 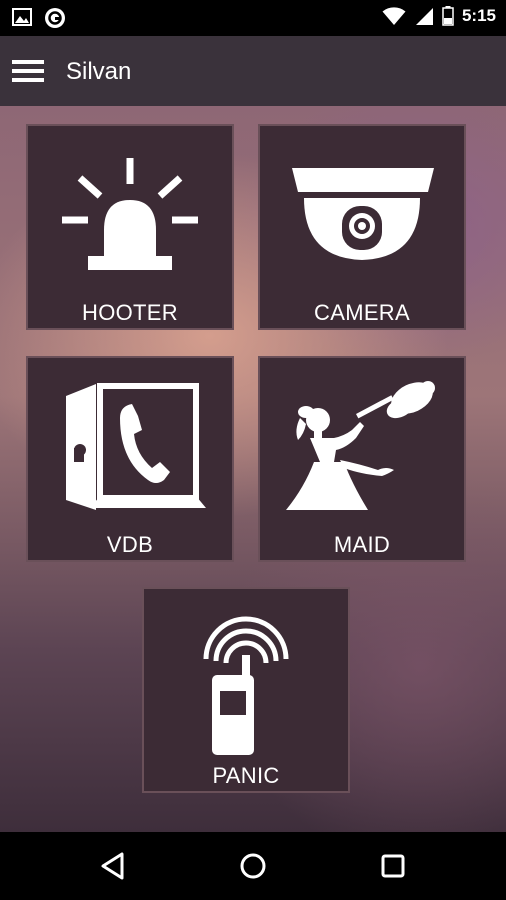 What do you see at coordinates (362, 544) in the screenshot?
I see `maid-label: MAID` at bounding box center [362, 544].